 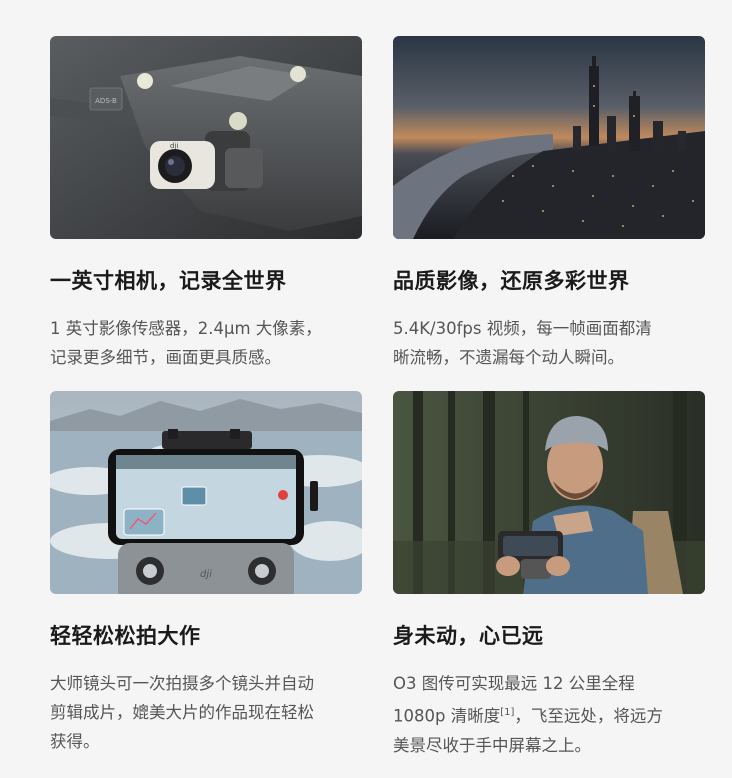 I want to click on pilot-forest-image, so click(x=549, y=492).